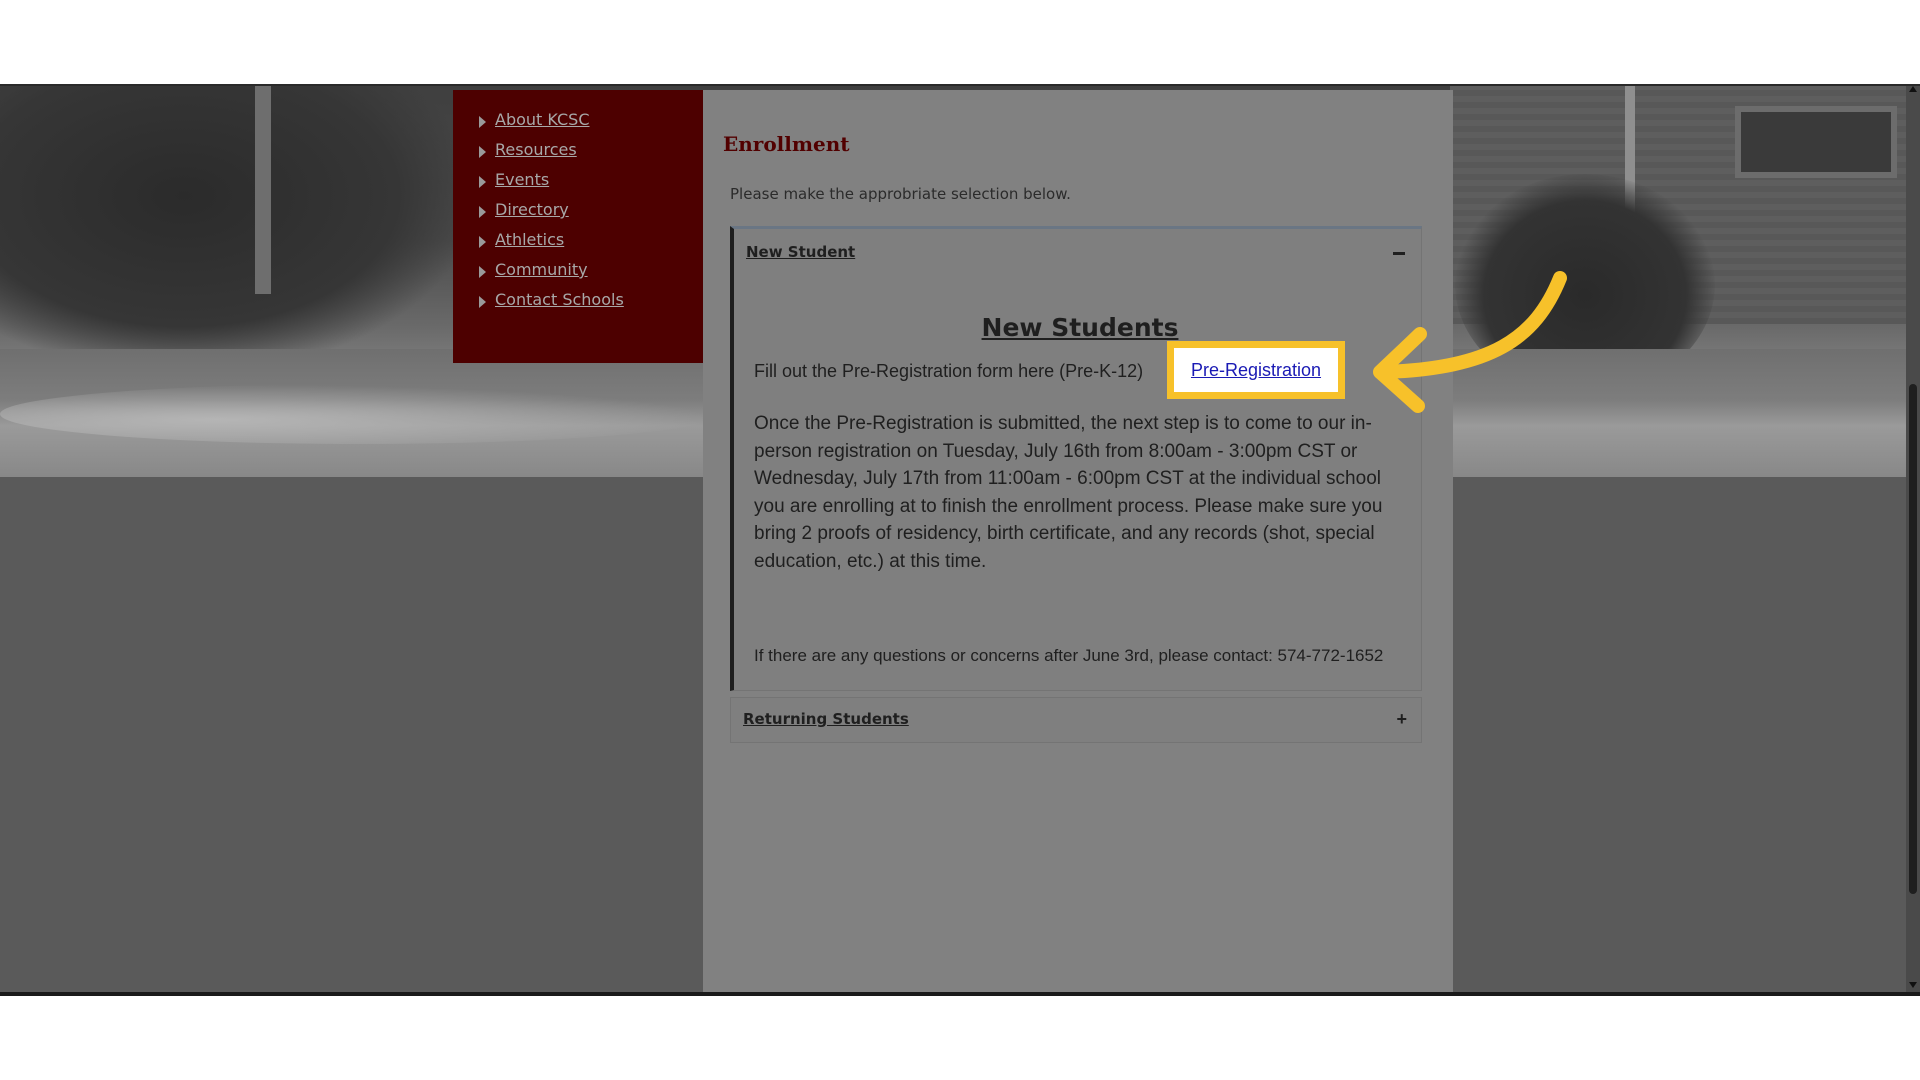 This screenshot has width=1920, height=1080. I want to click on accordion-returning-students: Returning Students +, so click(1076, 720).